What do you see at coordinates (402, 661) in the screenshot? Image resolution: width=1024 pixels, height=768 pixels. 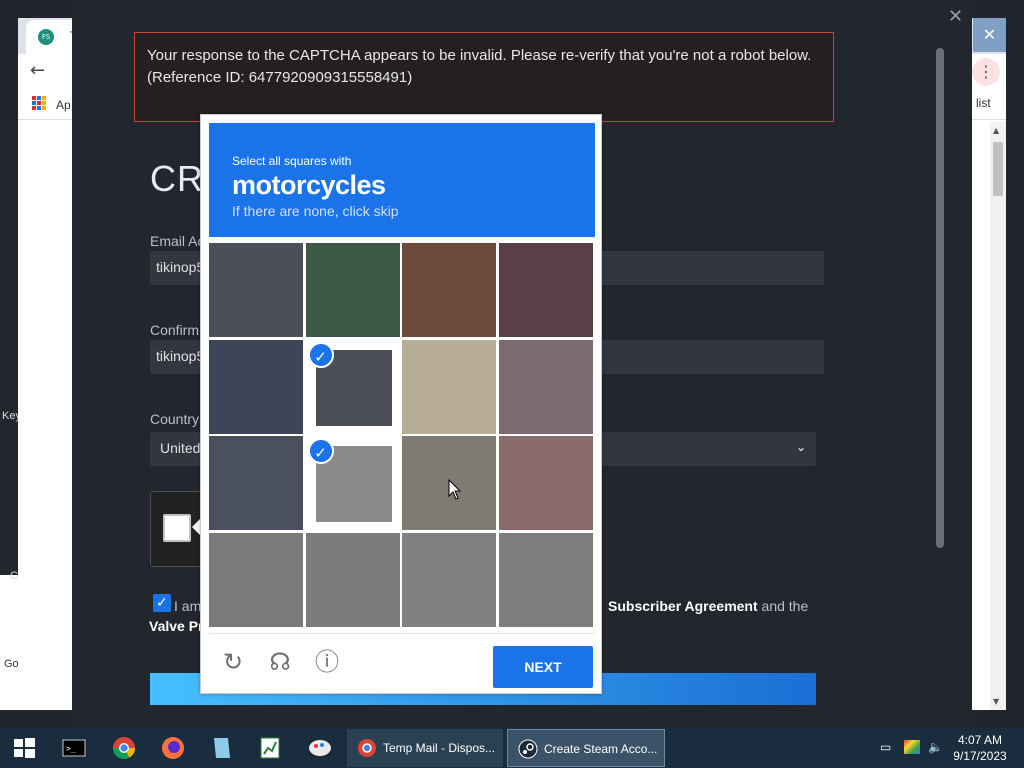 I see `captcha-footer: ↻ ☊ ⓘ NEXT` at bounding box center [402, 661].